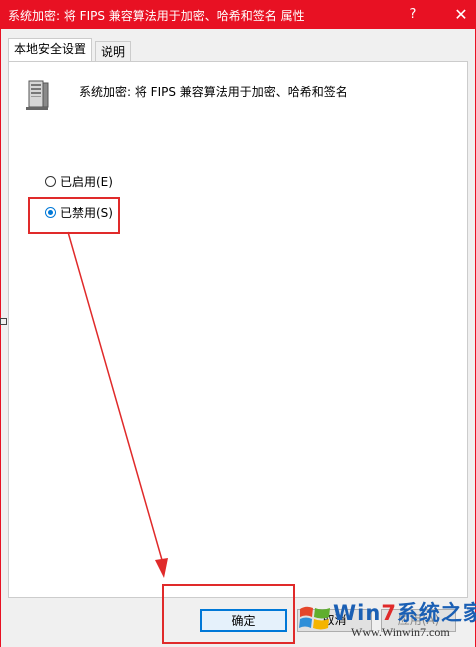  I want to click on radio-enabled-label: 已启用(E), so click(86, 181).